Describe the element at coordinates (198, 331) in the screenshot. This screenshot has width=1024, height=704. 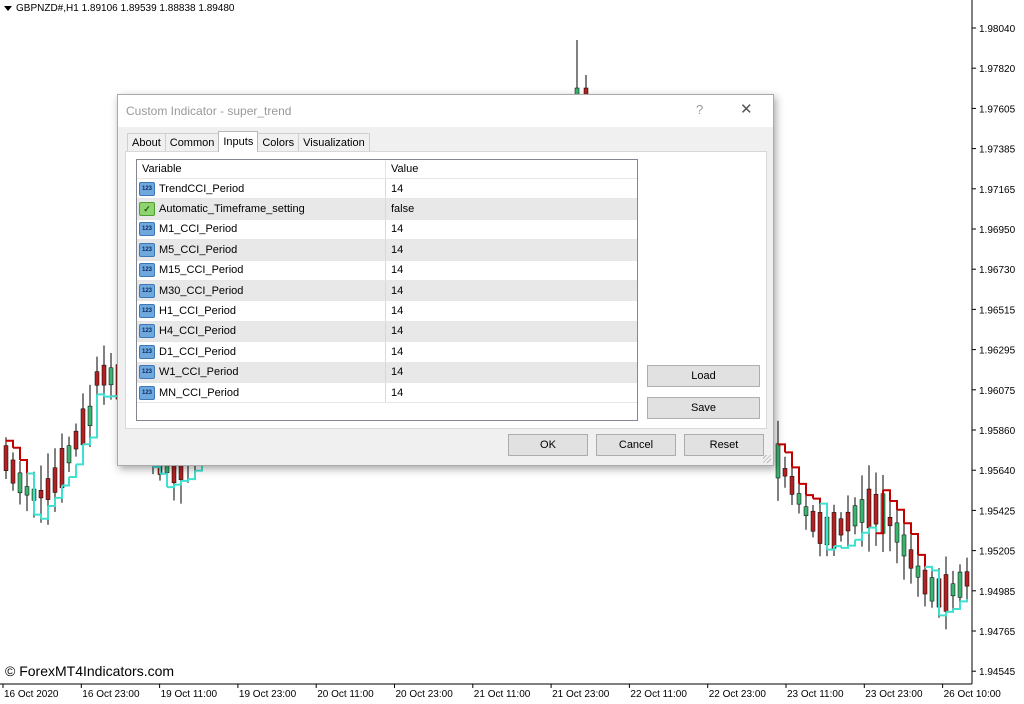
I see `input-variable-name: H4_CCI_Period` at that location.